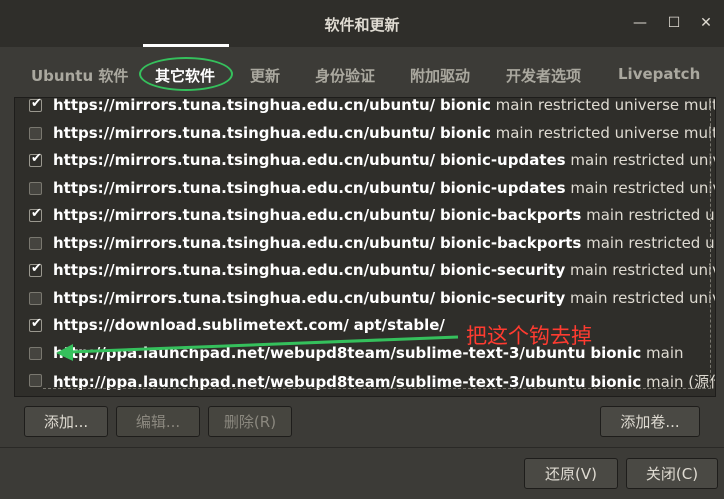 This screenshot has width=724, height=499. Describe the element at coordinates (79, 75) in the screenshot. I see `tab-ubuntu-software: Ubuntu 软件` at that location.